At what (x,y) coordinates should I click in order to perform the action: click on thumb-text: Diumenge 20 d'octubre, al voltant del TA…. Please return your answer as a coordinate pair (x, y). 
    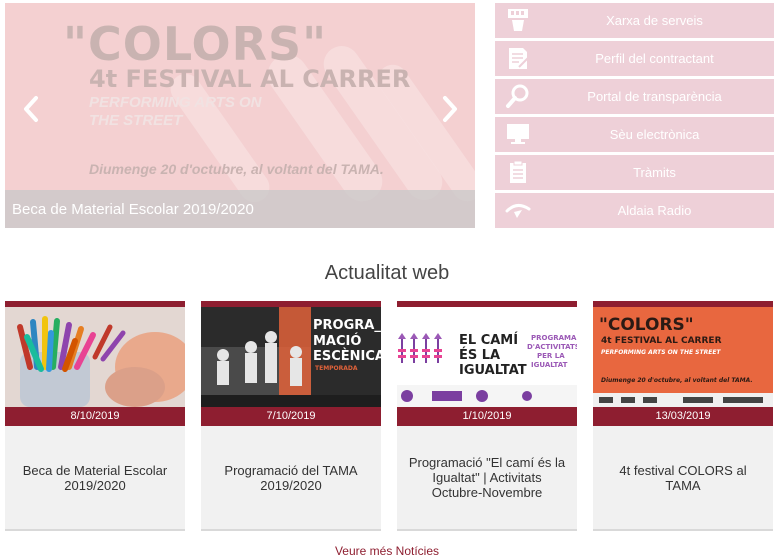
    Looking at the image, I should click on (677, 380).